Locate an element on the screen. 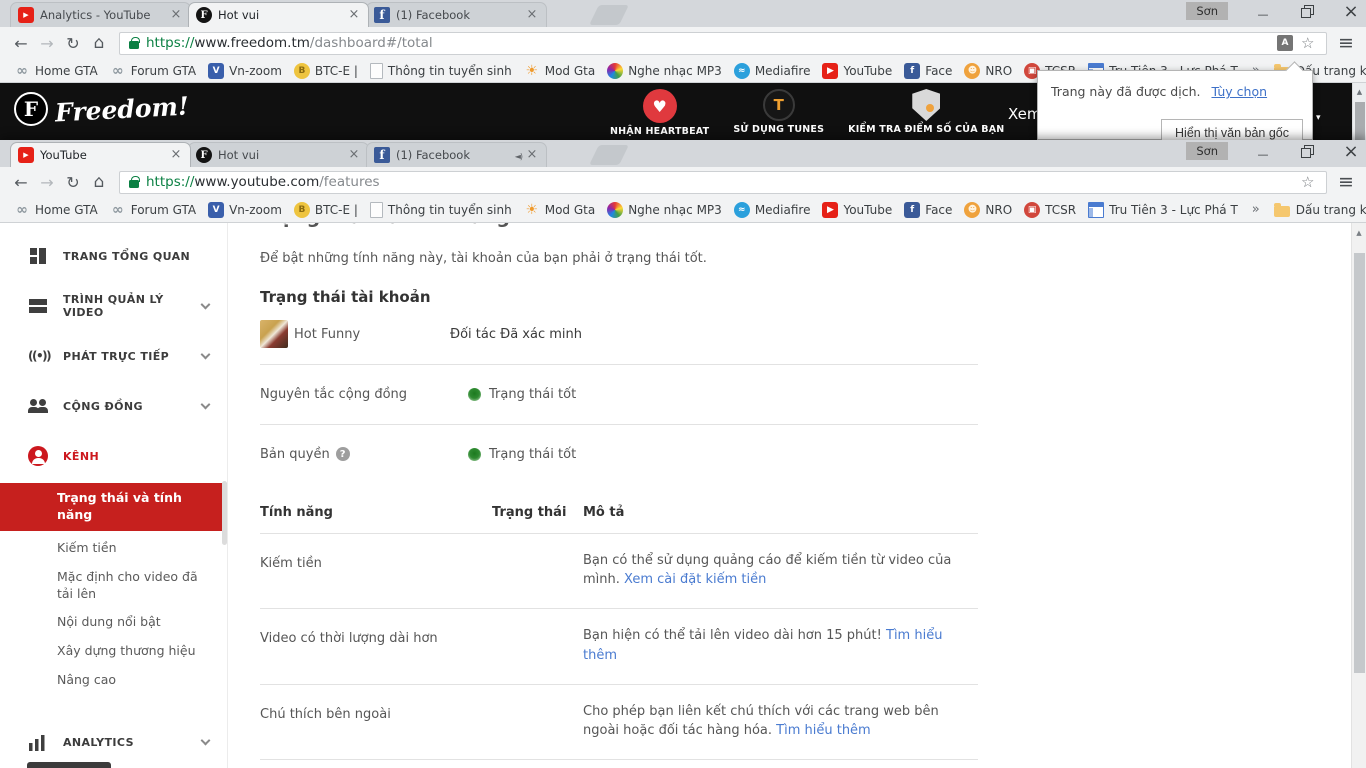  sidebar-subitem: Trạng thái và tính năng is located at coordinates (113, 507).